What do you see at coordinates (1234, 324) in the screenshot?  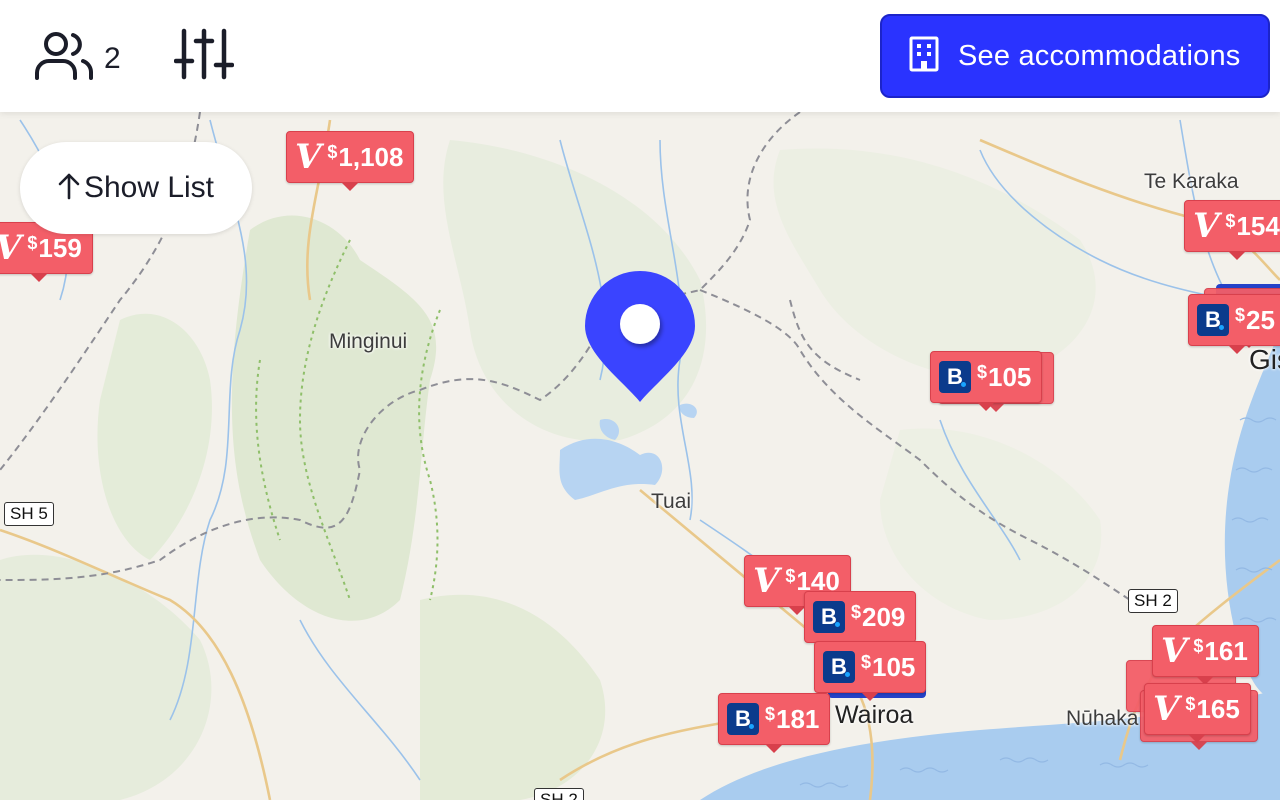 I see `price-marker: B $25` at bounding box center [1234, 324].